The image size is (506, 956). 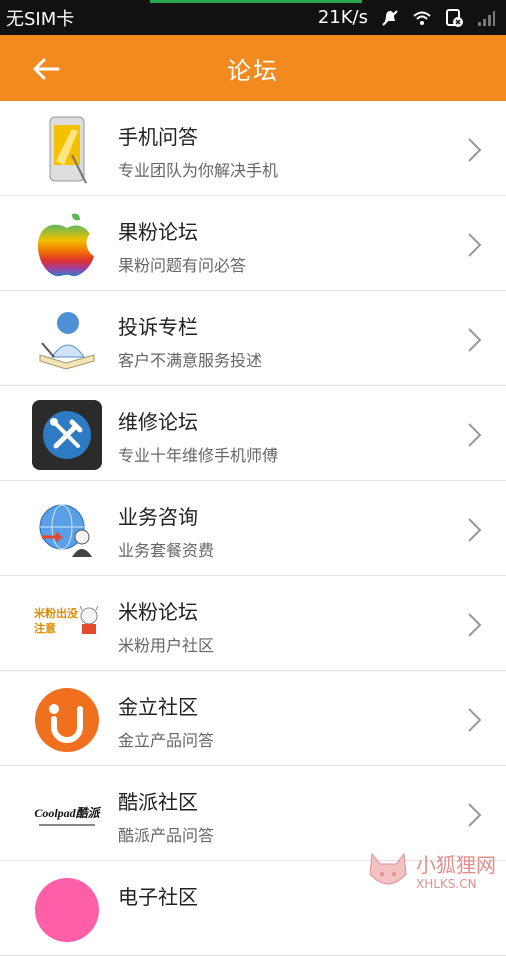 What do you see at coordinates (158, 420) in the screenshot?
I see `item-title: 维修论坛` at bounding box center [158, 420].